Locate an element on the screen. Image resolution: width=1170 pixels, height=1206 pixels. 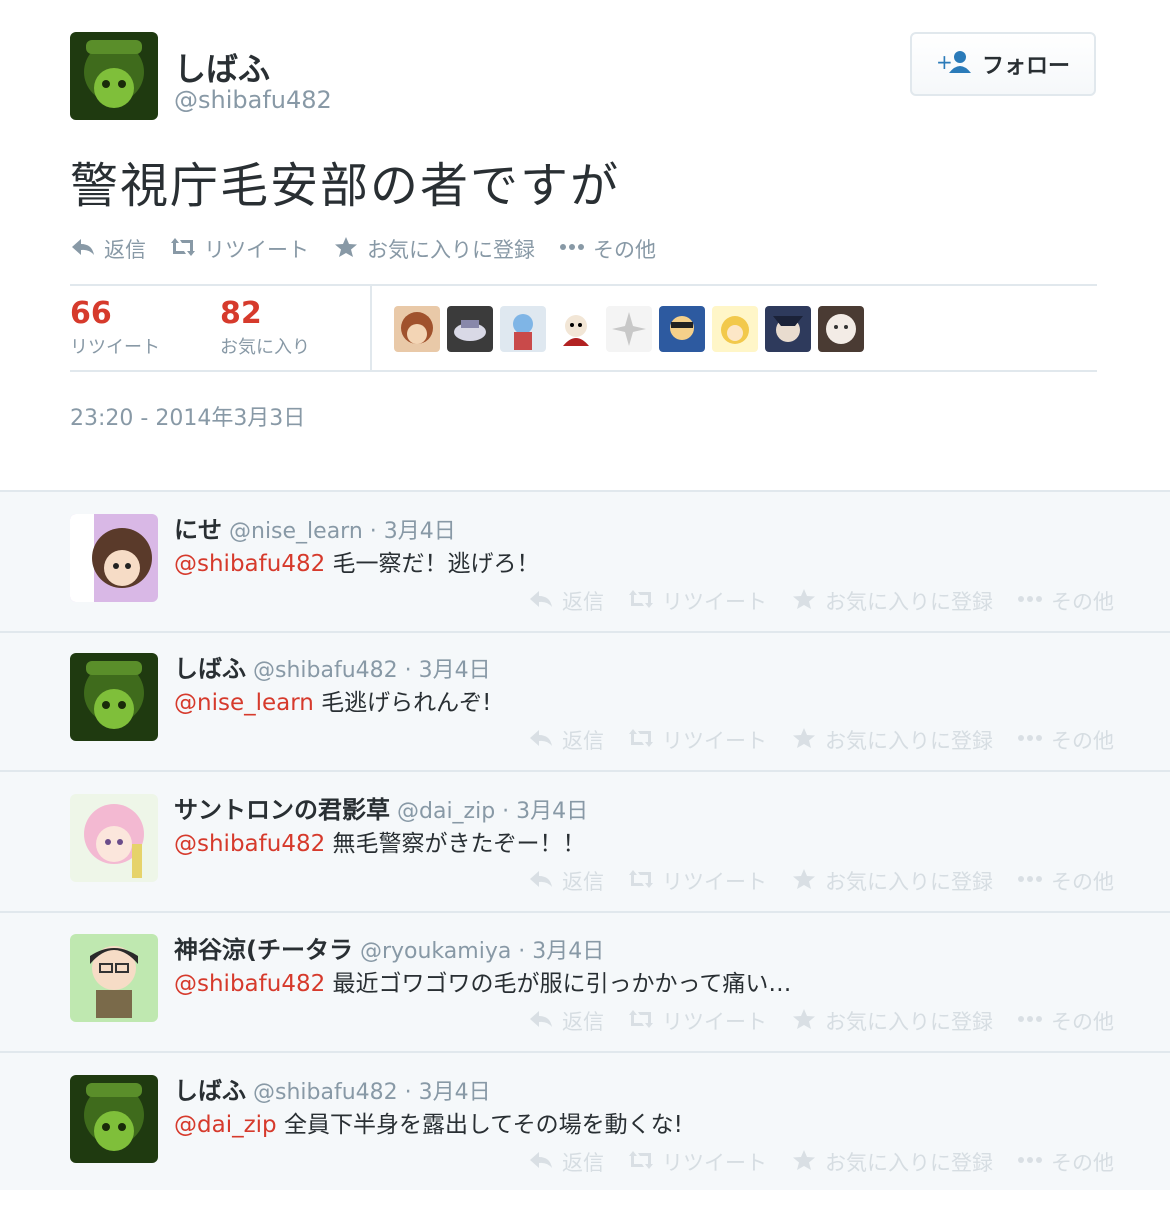
favorite-stat: 82 お気に入り is located at coordinates (265, 327).